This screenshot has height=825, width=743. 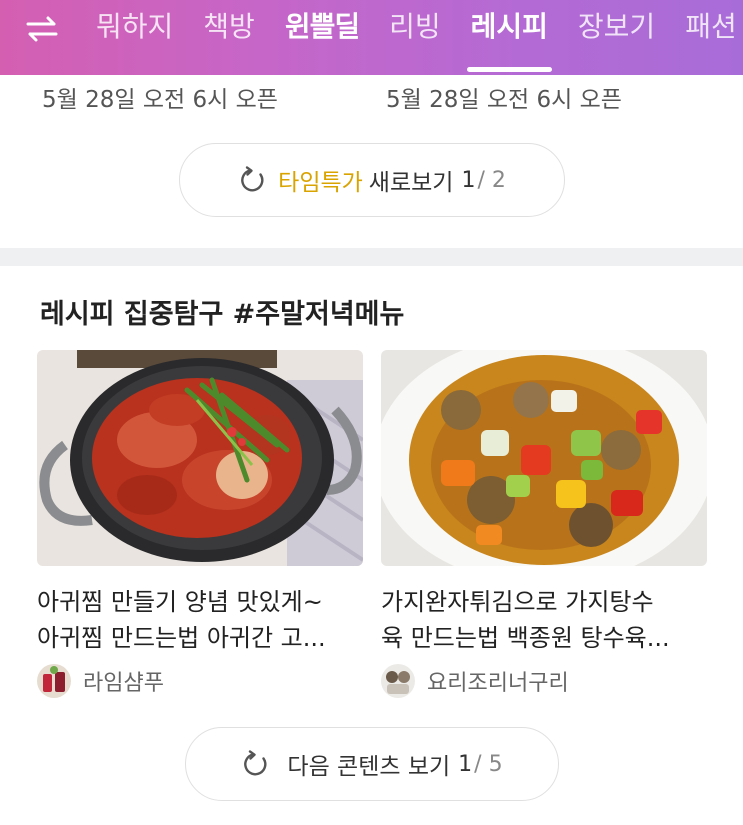 What do you see at coordinates (491, 180) in the screenshot?
I see `page-total: / 2` at bounding box center [491, 180].